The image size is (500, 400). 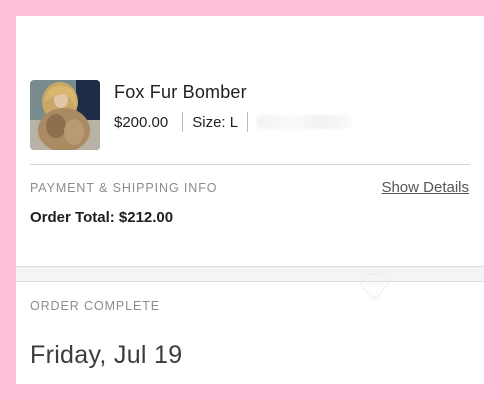 What do you see at coordinates (215, 122) in the screenshot?
I see `product-size: Size: L` at bounding box center [215, 122].